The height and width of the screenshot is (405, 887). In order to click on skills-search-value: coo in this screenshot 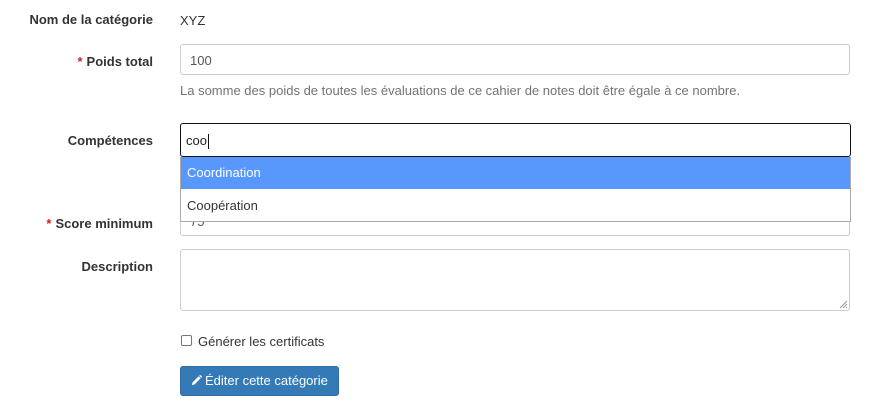, I will do `click(197, 141)`.